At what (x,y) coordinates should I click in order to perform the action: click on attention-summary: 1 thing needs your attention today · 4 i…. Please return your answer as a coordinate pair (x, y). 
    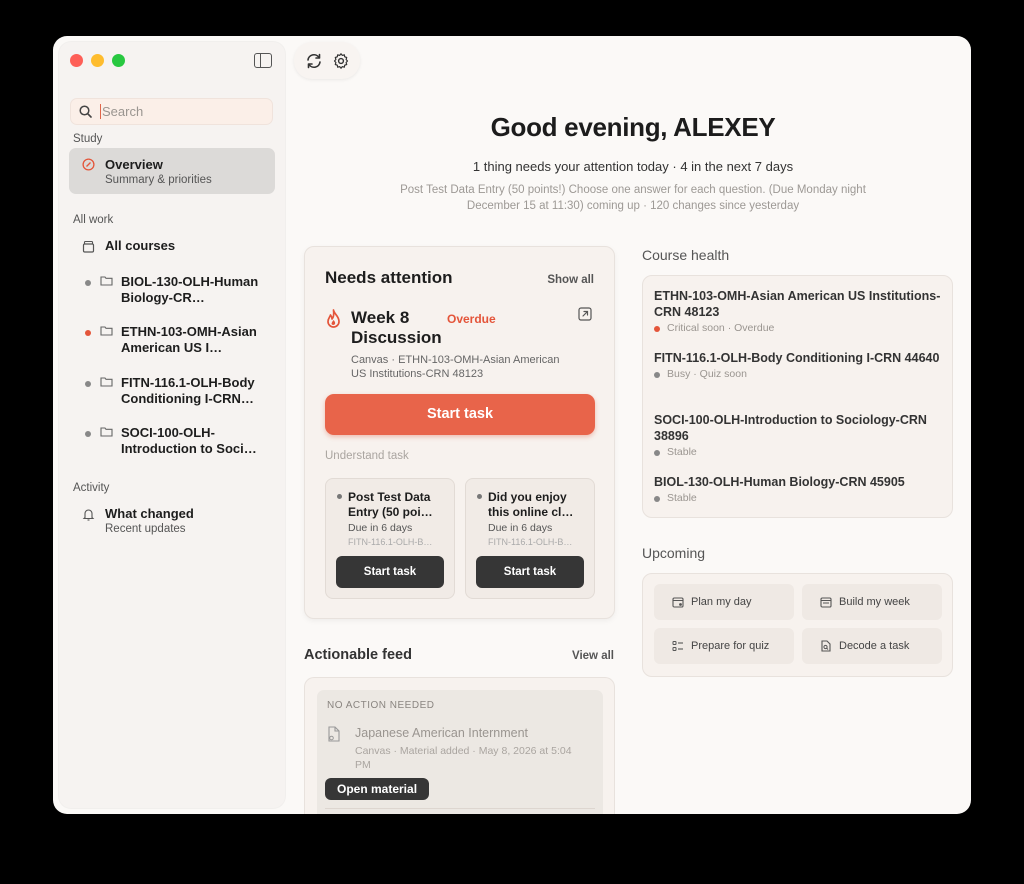
    Looking at the image, I should click on (633, 166).